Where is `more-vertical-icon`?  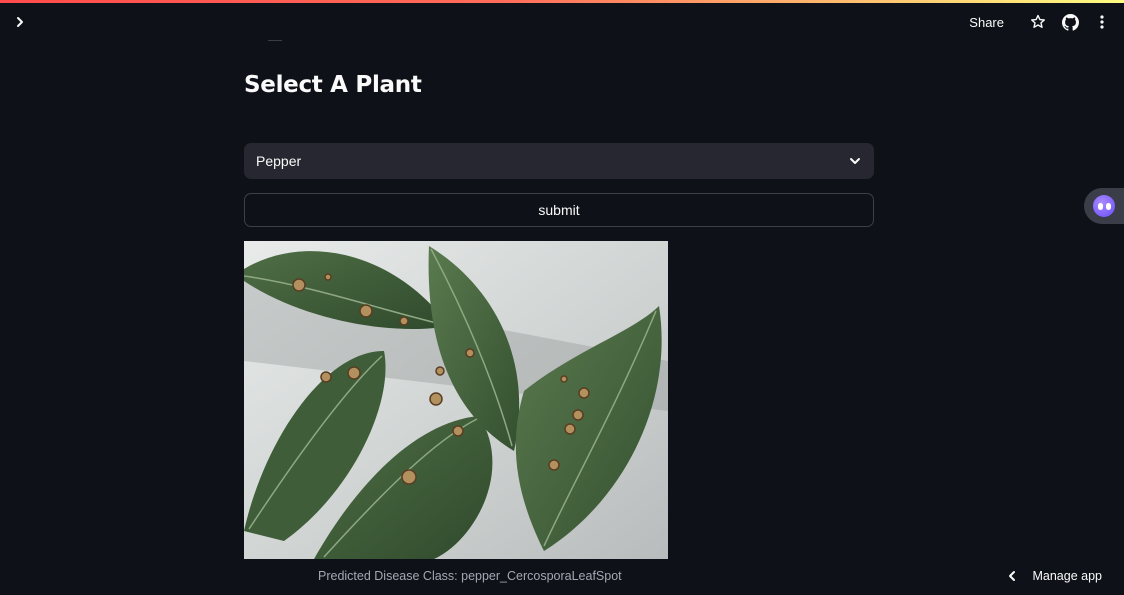 more-vertical-icon is located at coordinates (1102, 22).